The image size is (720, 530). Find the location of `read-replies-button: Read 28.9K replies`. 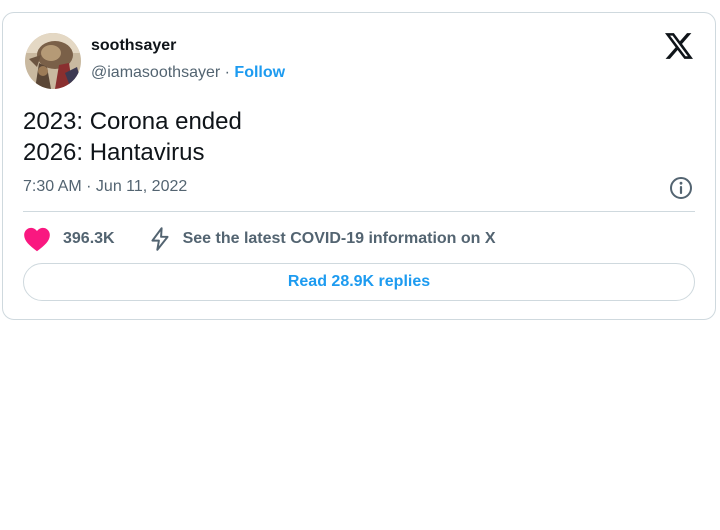

read-replies-button: Read 28.9K replies is located at coordinates (359, 282).